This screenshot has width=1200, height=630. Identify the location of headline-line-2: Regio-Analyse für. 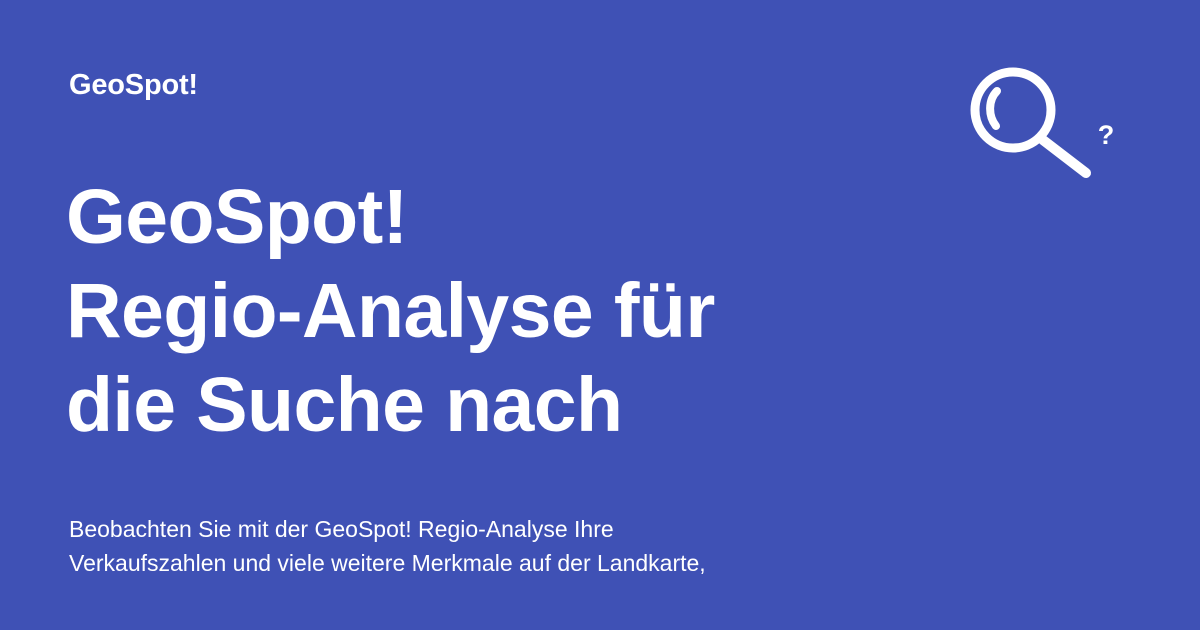
(390, 311).